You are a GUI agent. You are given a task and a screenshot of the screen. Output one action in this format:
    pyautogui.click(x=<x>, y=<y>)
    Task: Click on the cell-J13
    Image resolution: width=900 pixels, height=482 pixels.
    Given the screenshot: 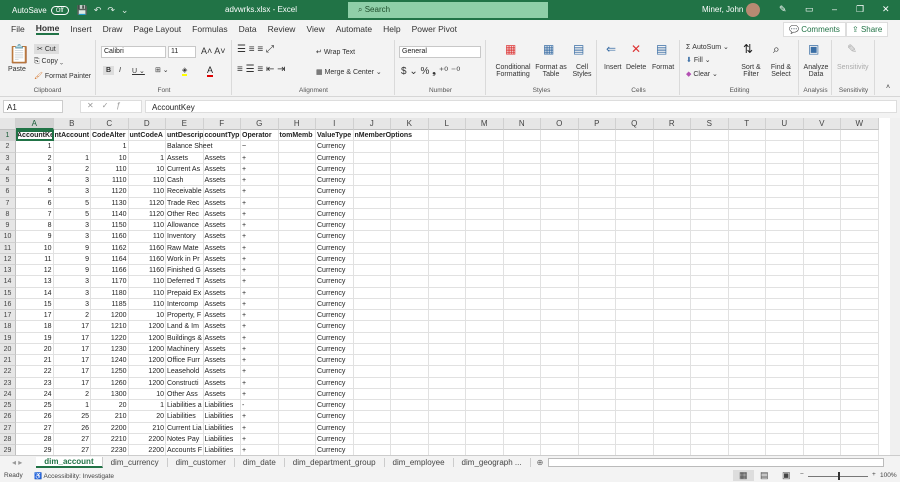 What is the action you would take?
    pyautogui.click(x=372, y=271)
    